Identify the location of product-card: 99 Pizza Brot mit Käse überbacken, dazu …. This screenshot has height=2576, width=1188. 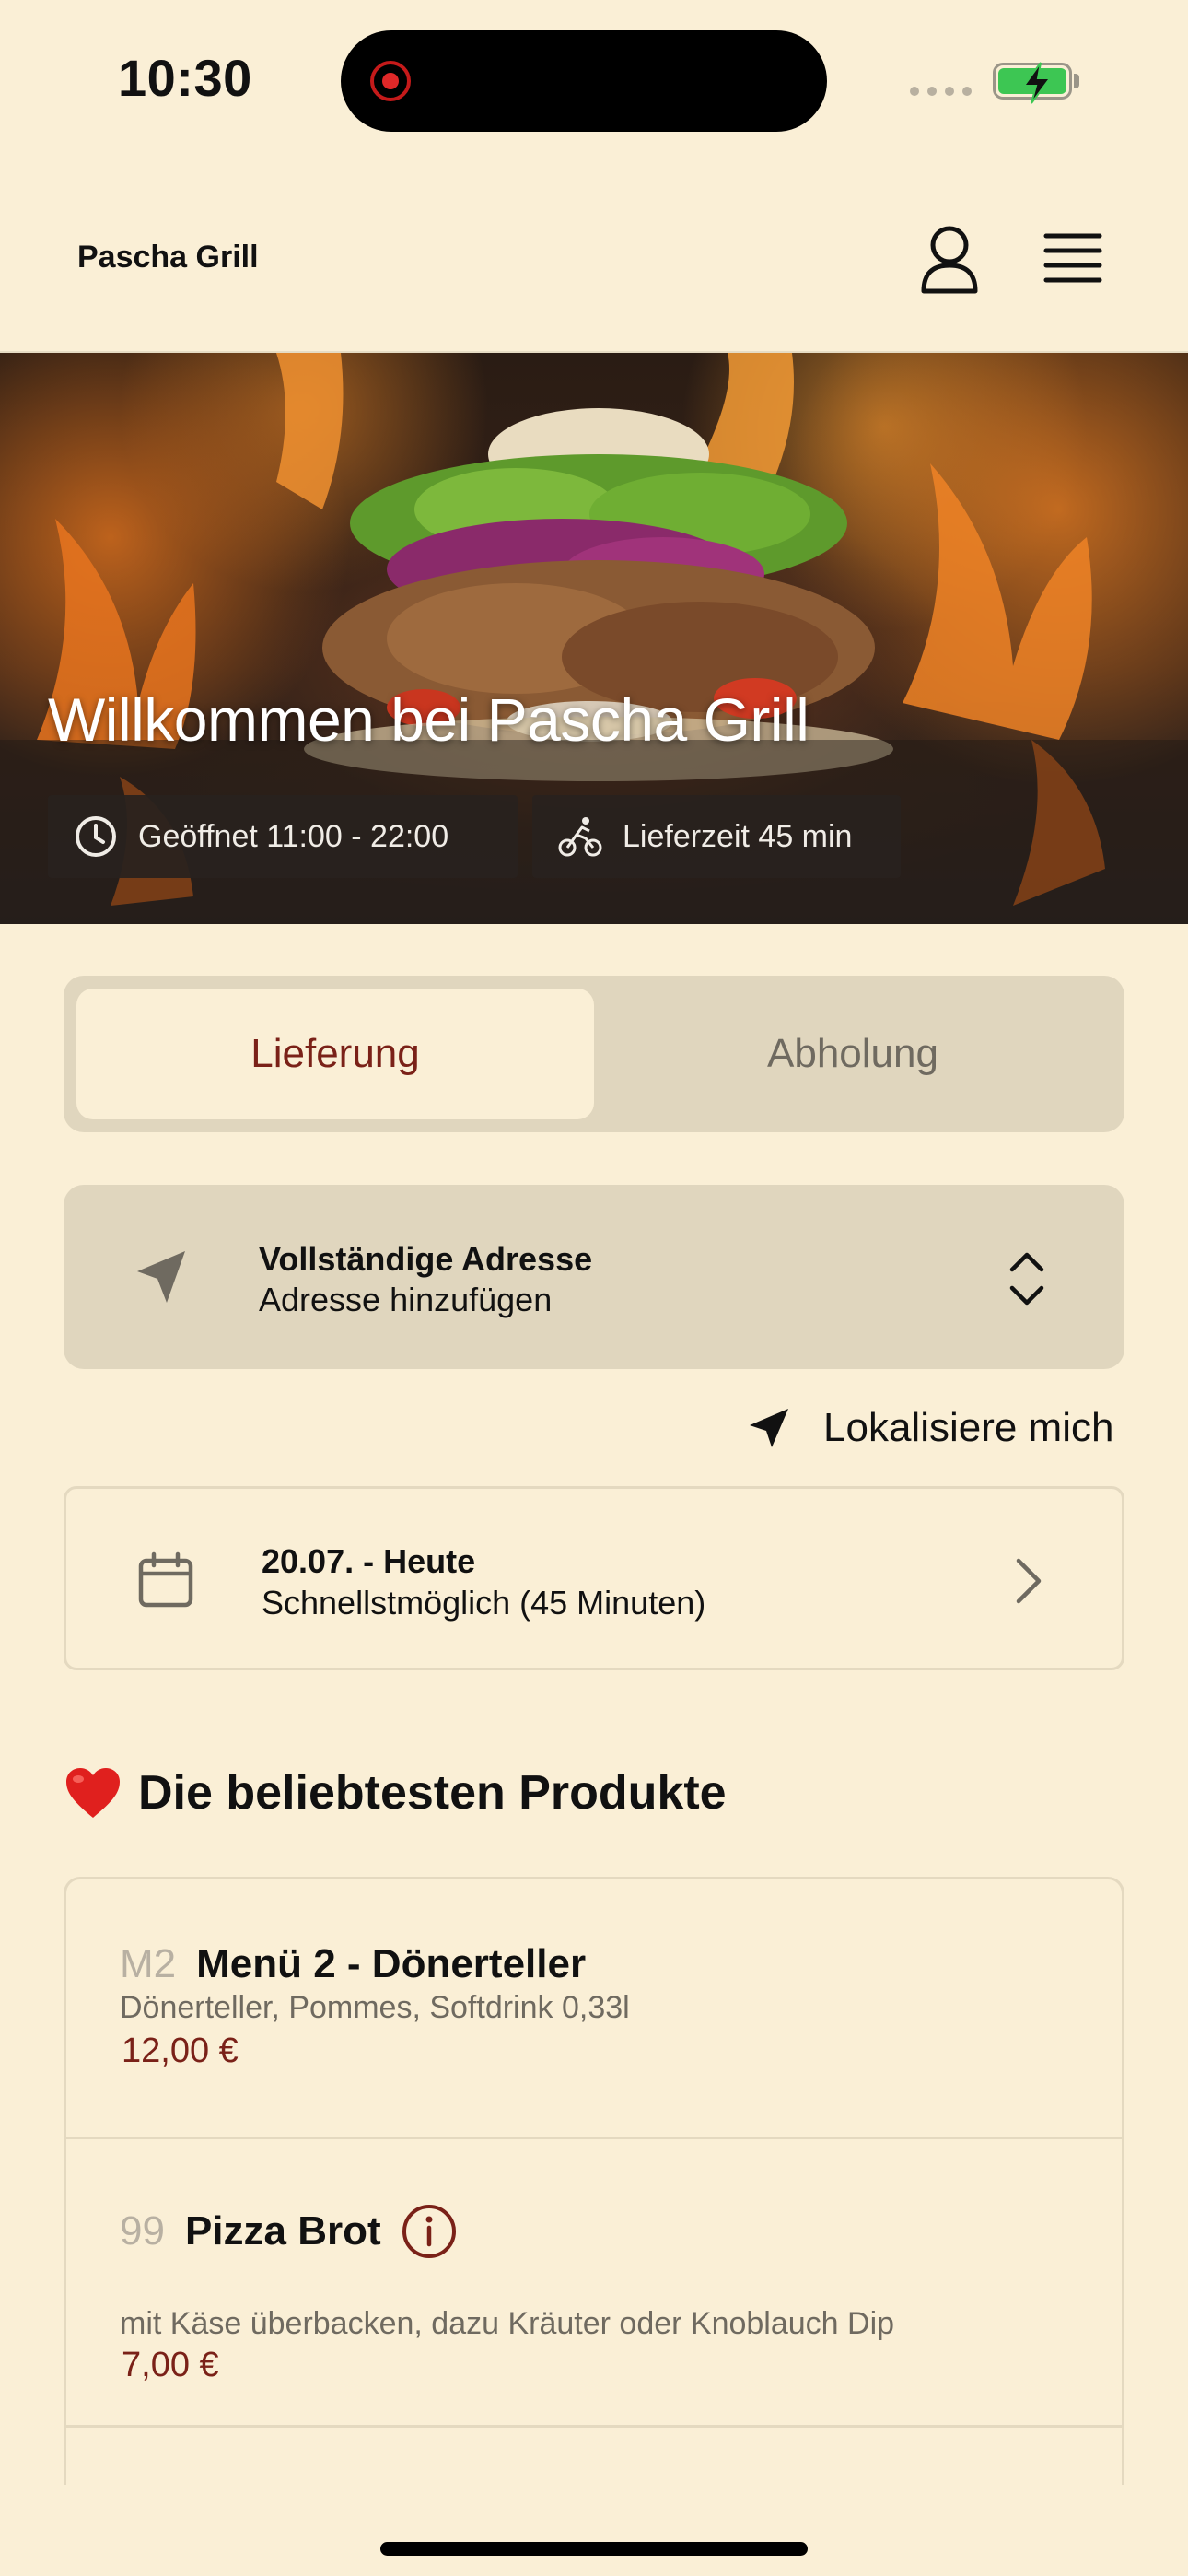
(594, 2283).